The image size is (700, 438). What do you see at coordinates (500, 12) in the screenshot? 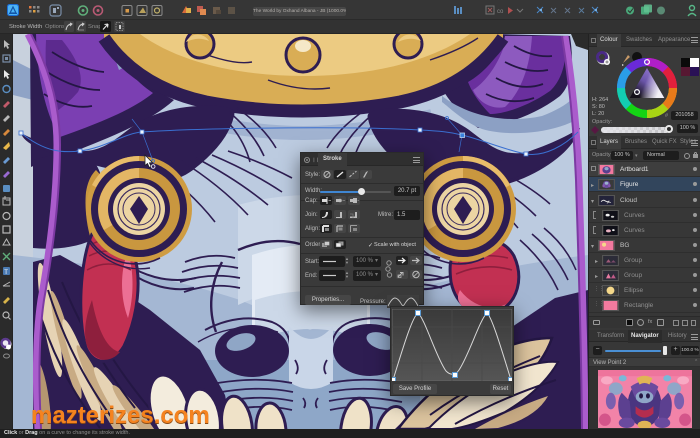
I see `svg-text: co` at bounding box center [500, 12].